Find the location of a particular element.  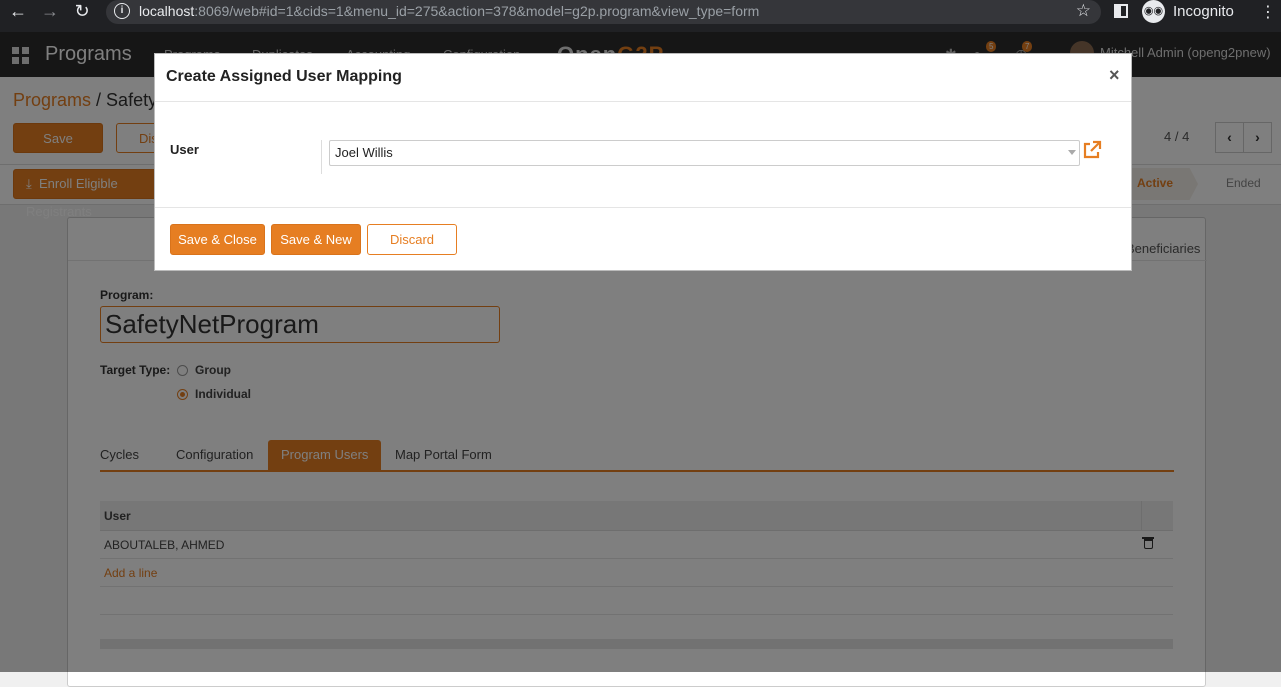

user-select-input: Joel Willis is located at coordinates (704, 153).